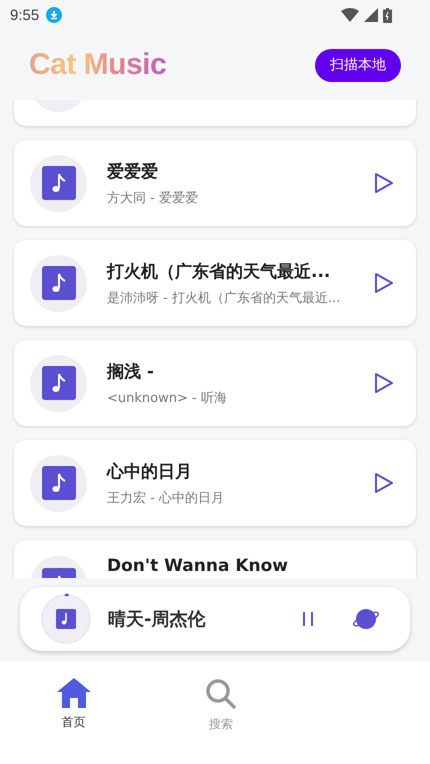 The width and height of the screenshot is (430, 764). What do you see at coordinates (25, 15) in the screenshot?
I see `status-time: 9:55` at bounding box center [25, 15].